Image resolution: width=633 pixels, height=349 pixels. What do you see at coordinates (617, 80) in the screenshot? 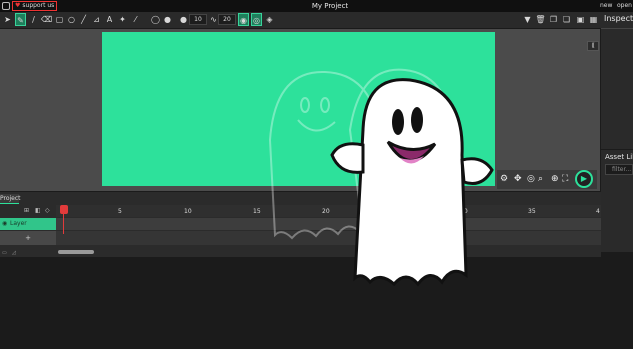
I see `inspector-panel` at bounding box center [617, 80].